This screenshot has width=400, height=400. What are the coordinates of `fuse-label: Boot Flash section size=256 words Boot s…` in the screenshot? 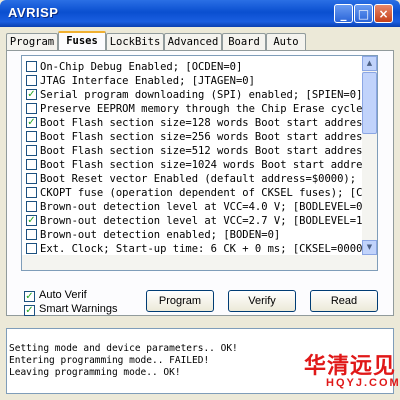 It's located at (209, 137).